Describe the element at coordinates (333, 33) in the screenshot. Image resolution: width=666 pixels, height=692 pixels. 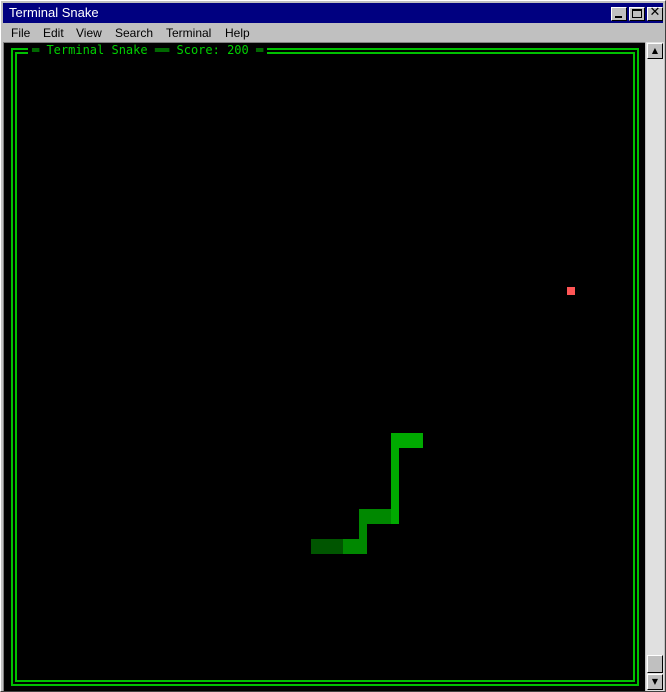
I see `menu-bar: File Edit View Search Terminal Help` at that location.